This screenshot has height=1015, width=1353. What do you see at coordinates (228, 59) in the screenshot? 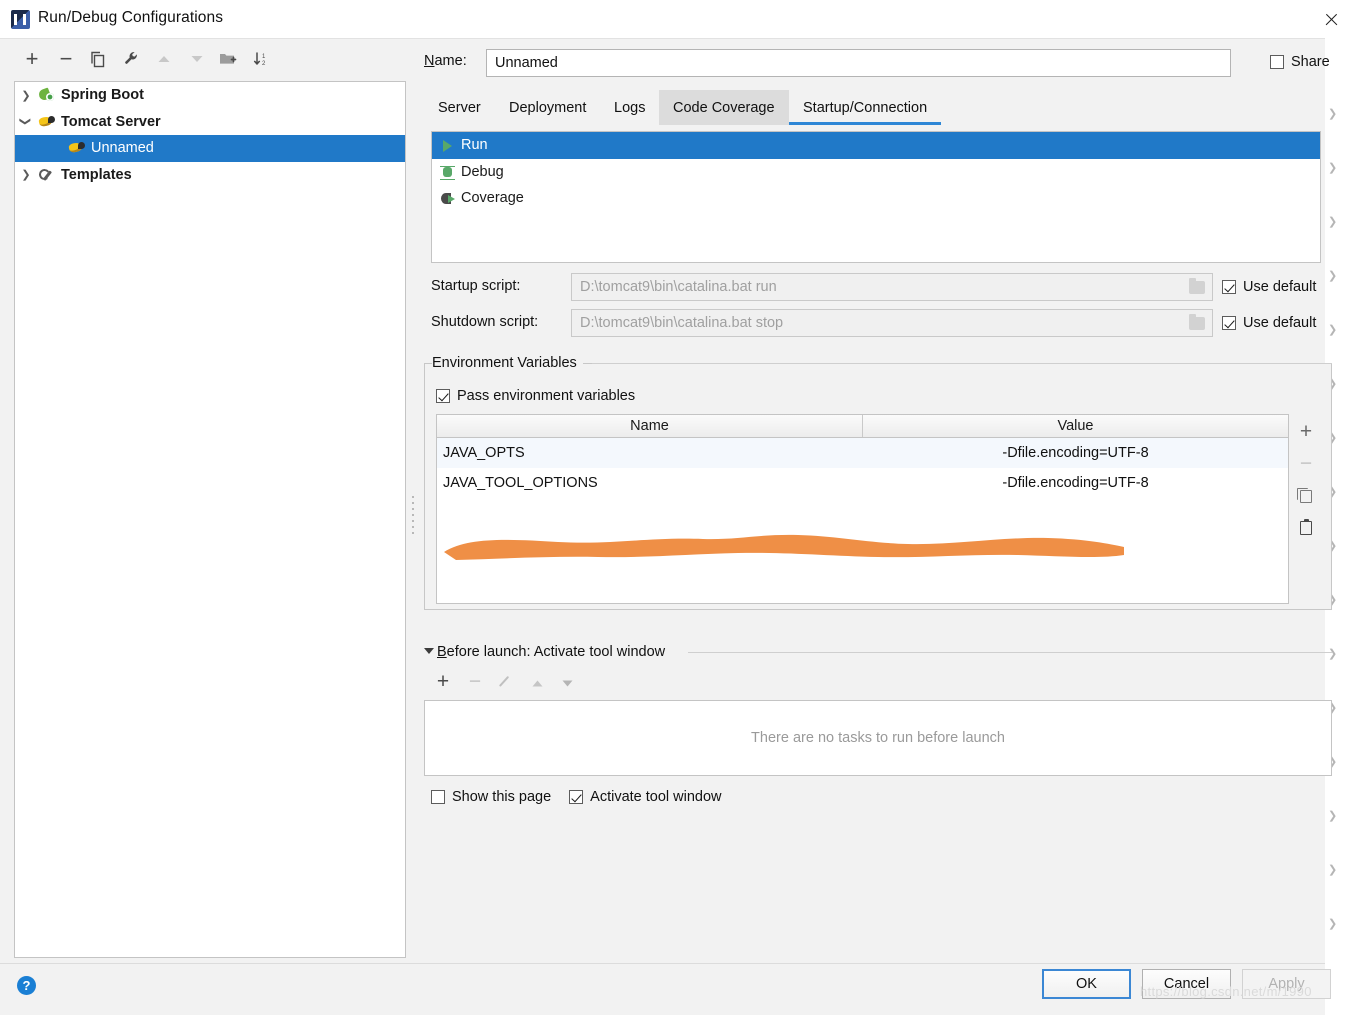
I see `new-folder-button` at bounding box center [228, 59].